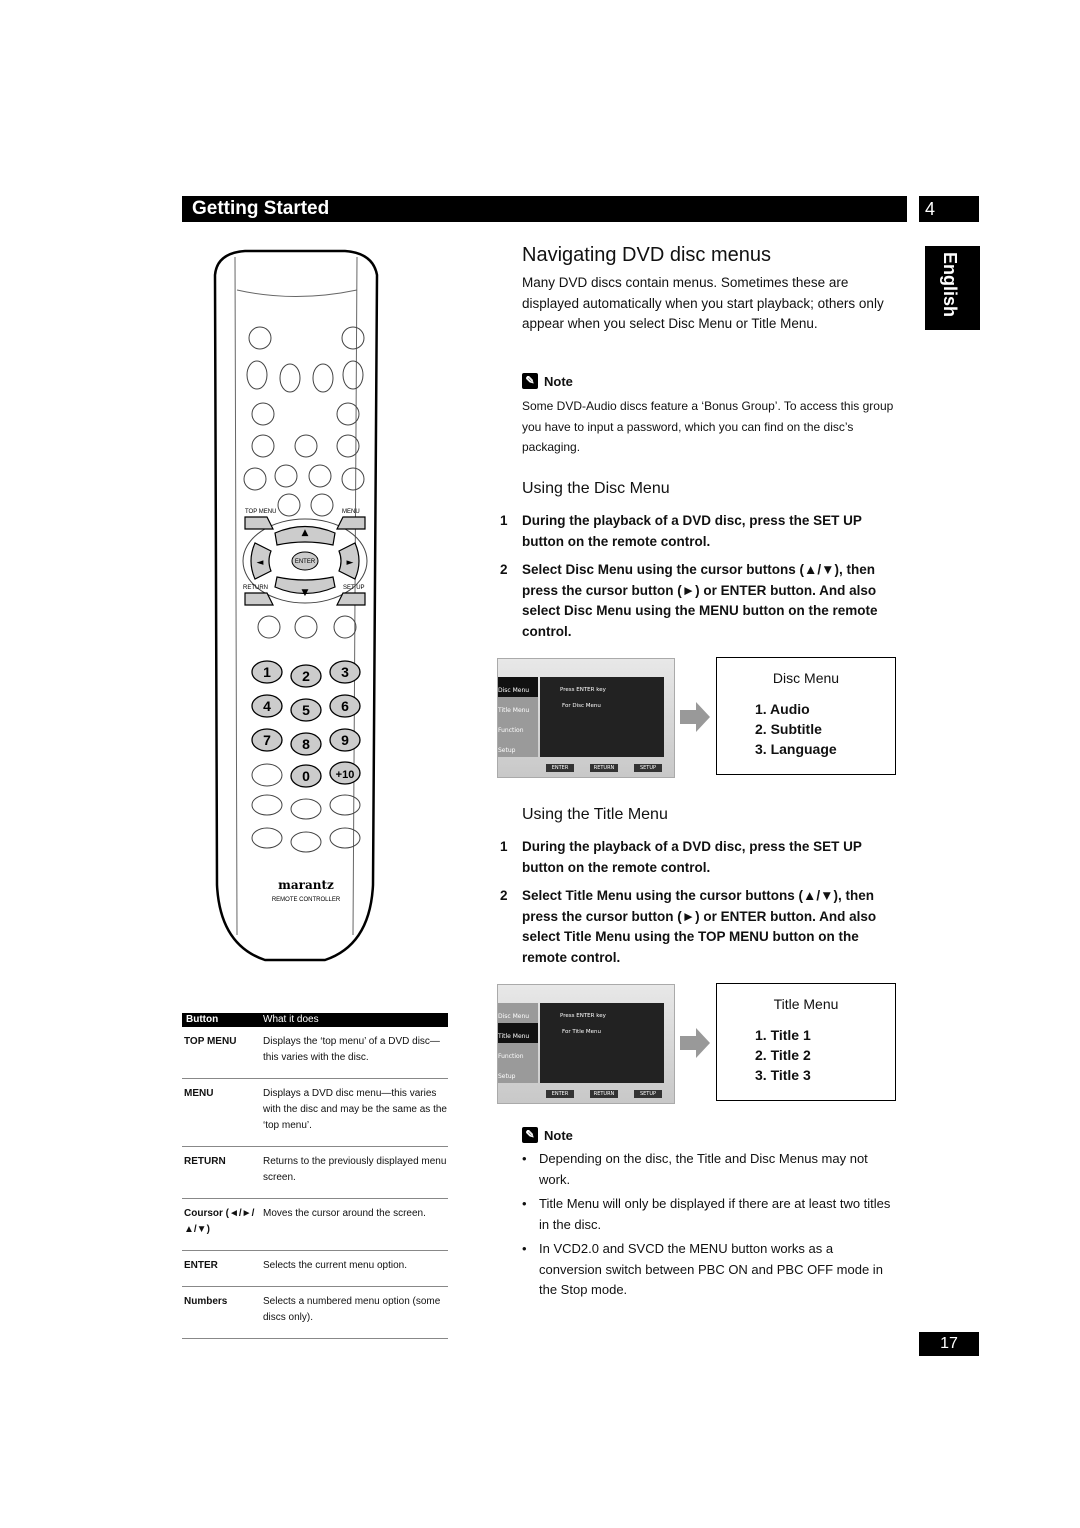  Describe the element at coordinates (646, 255) in the screenshot. I see `page-title: Navigating DVD disc menus` at that location.